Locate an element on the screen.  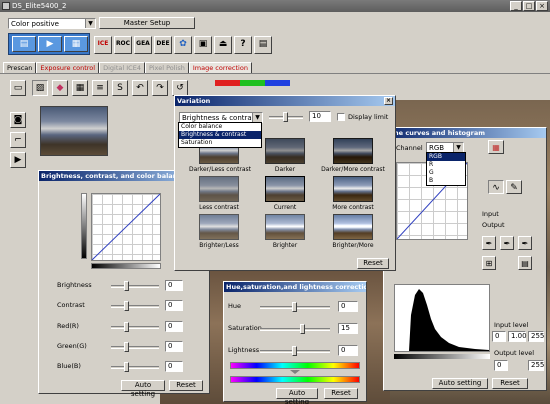
eject-icon: ⏏ is located at coordinates (223, 45).